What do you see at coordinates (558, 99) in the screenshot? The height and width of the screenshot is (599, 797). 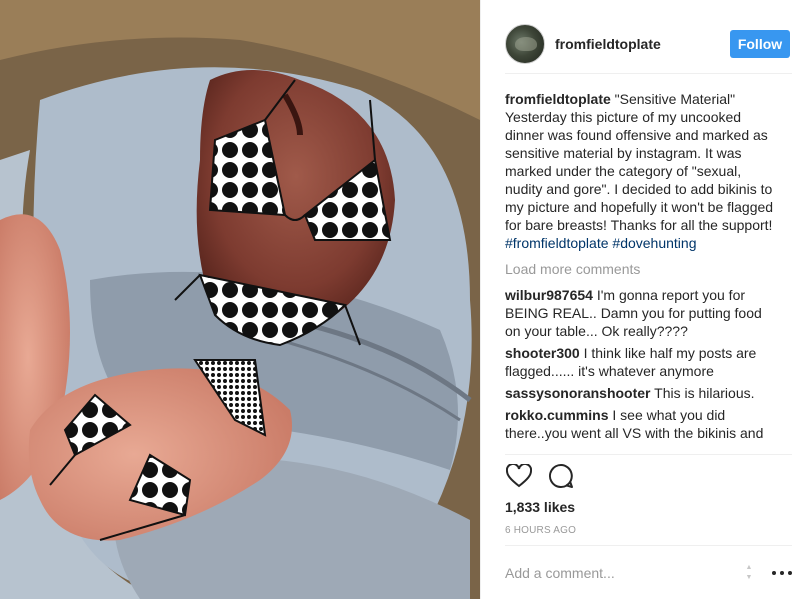 I see `caption-username: fromfieldtoplate` at bounding box center [558, 99].